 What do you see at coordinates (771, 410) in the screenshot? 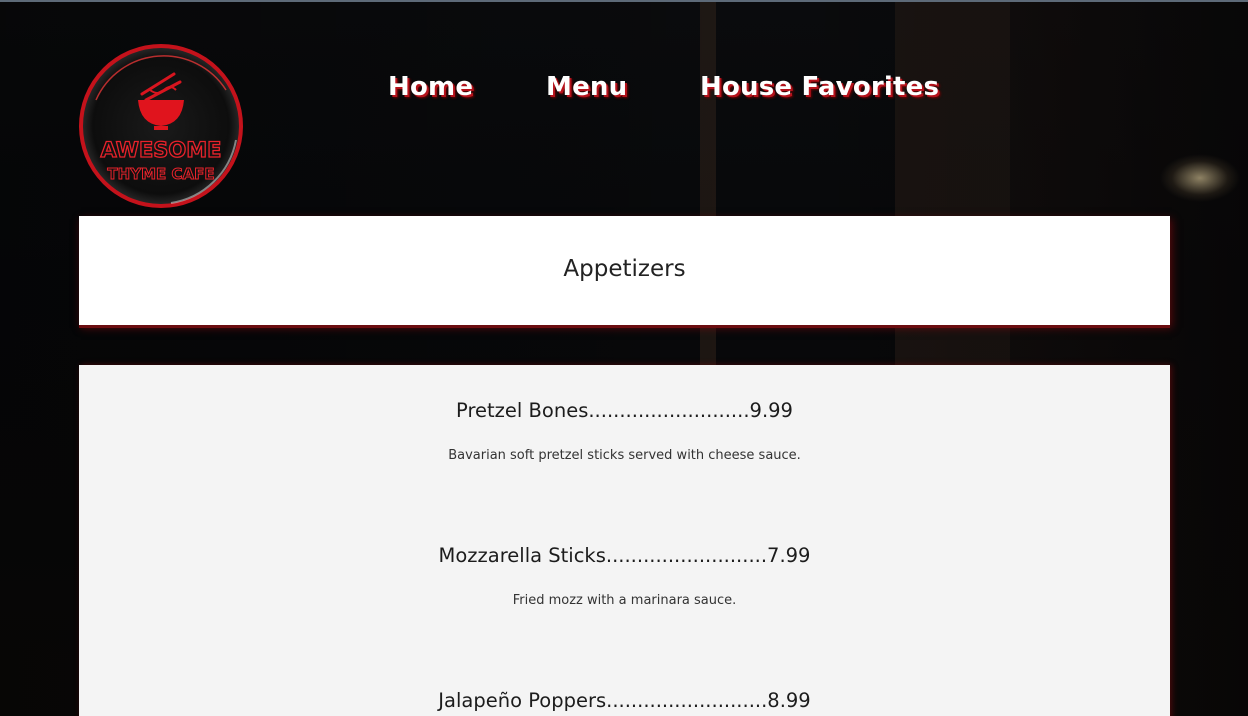
I see `menu-item-price: 9.99` at bounding box center [771, 410].